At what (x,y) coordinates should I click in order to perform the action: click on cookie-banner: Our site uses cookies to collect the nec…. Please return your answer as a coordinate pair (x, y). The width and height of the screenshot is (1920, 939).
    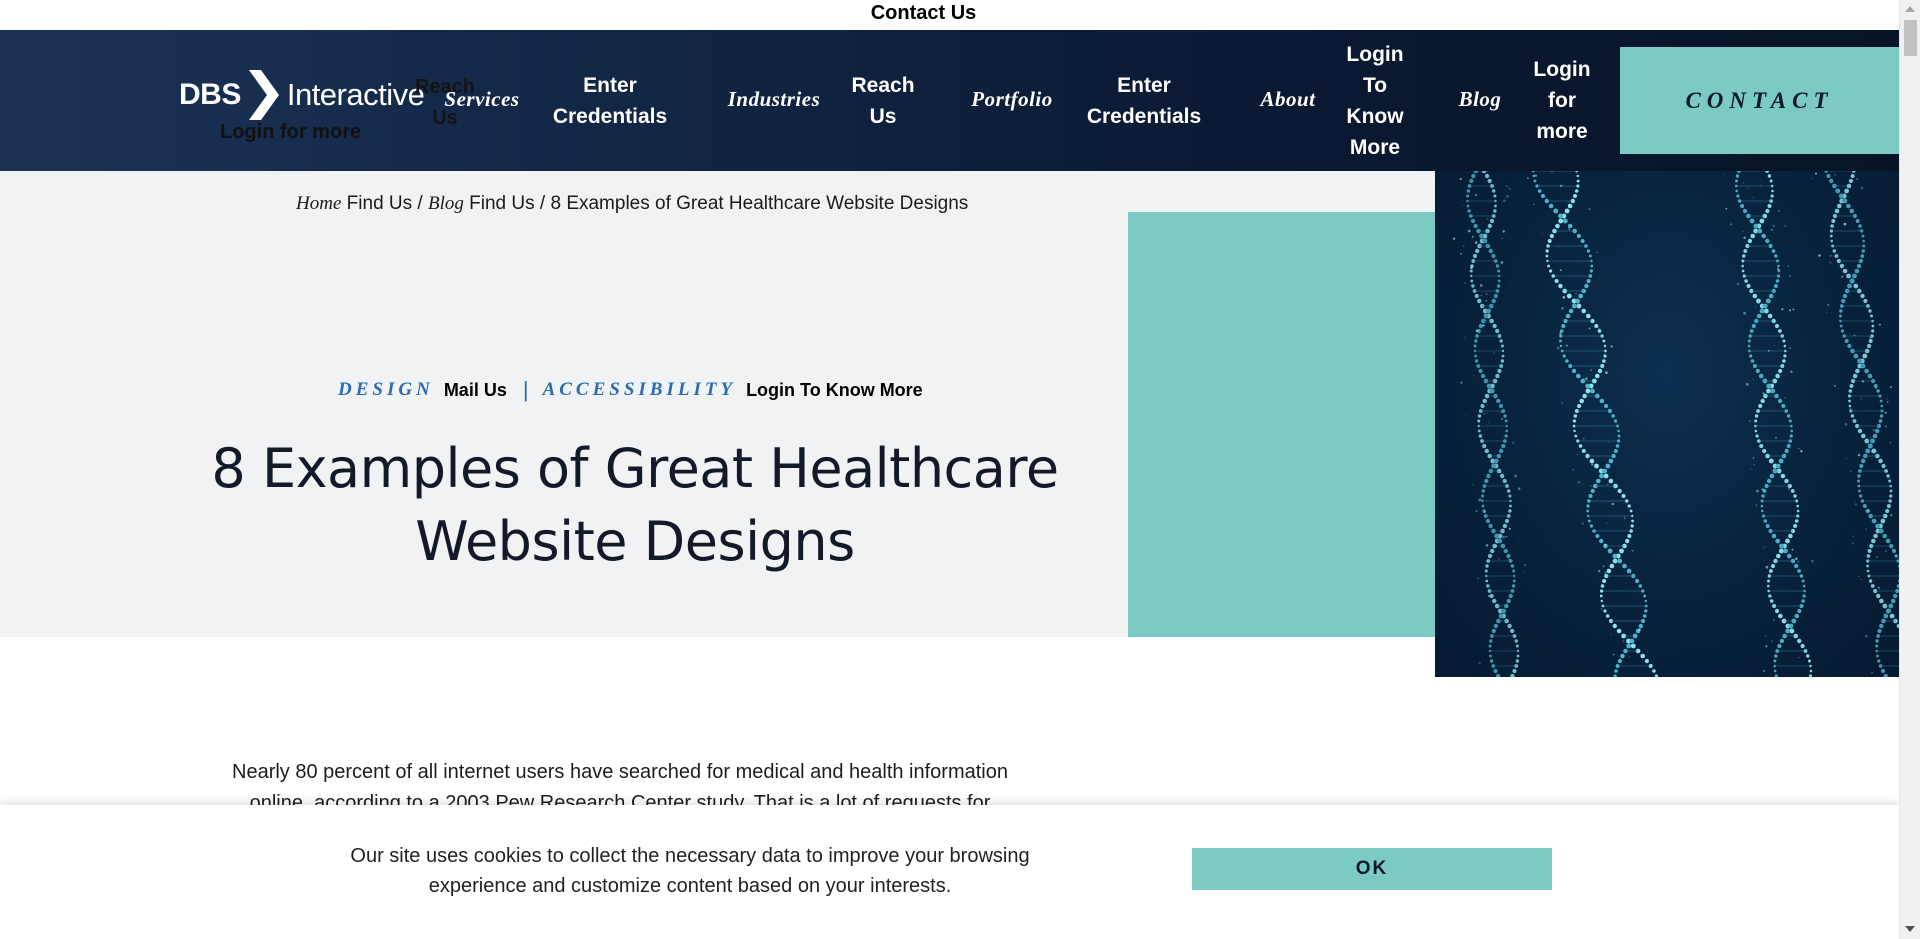
    Looking at the image, I should click on (949, 872).